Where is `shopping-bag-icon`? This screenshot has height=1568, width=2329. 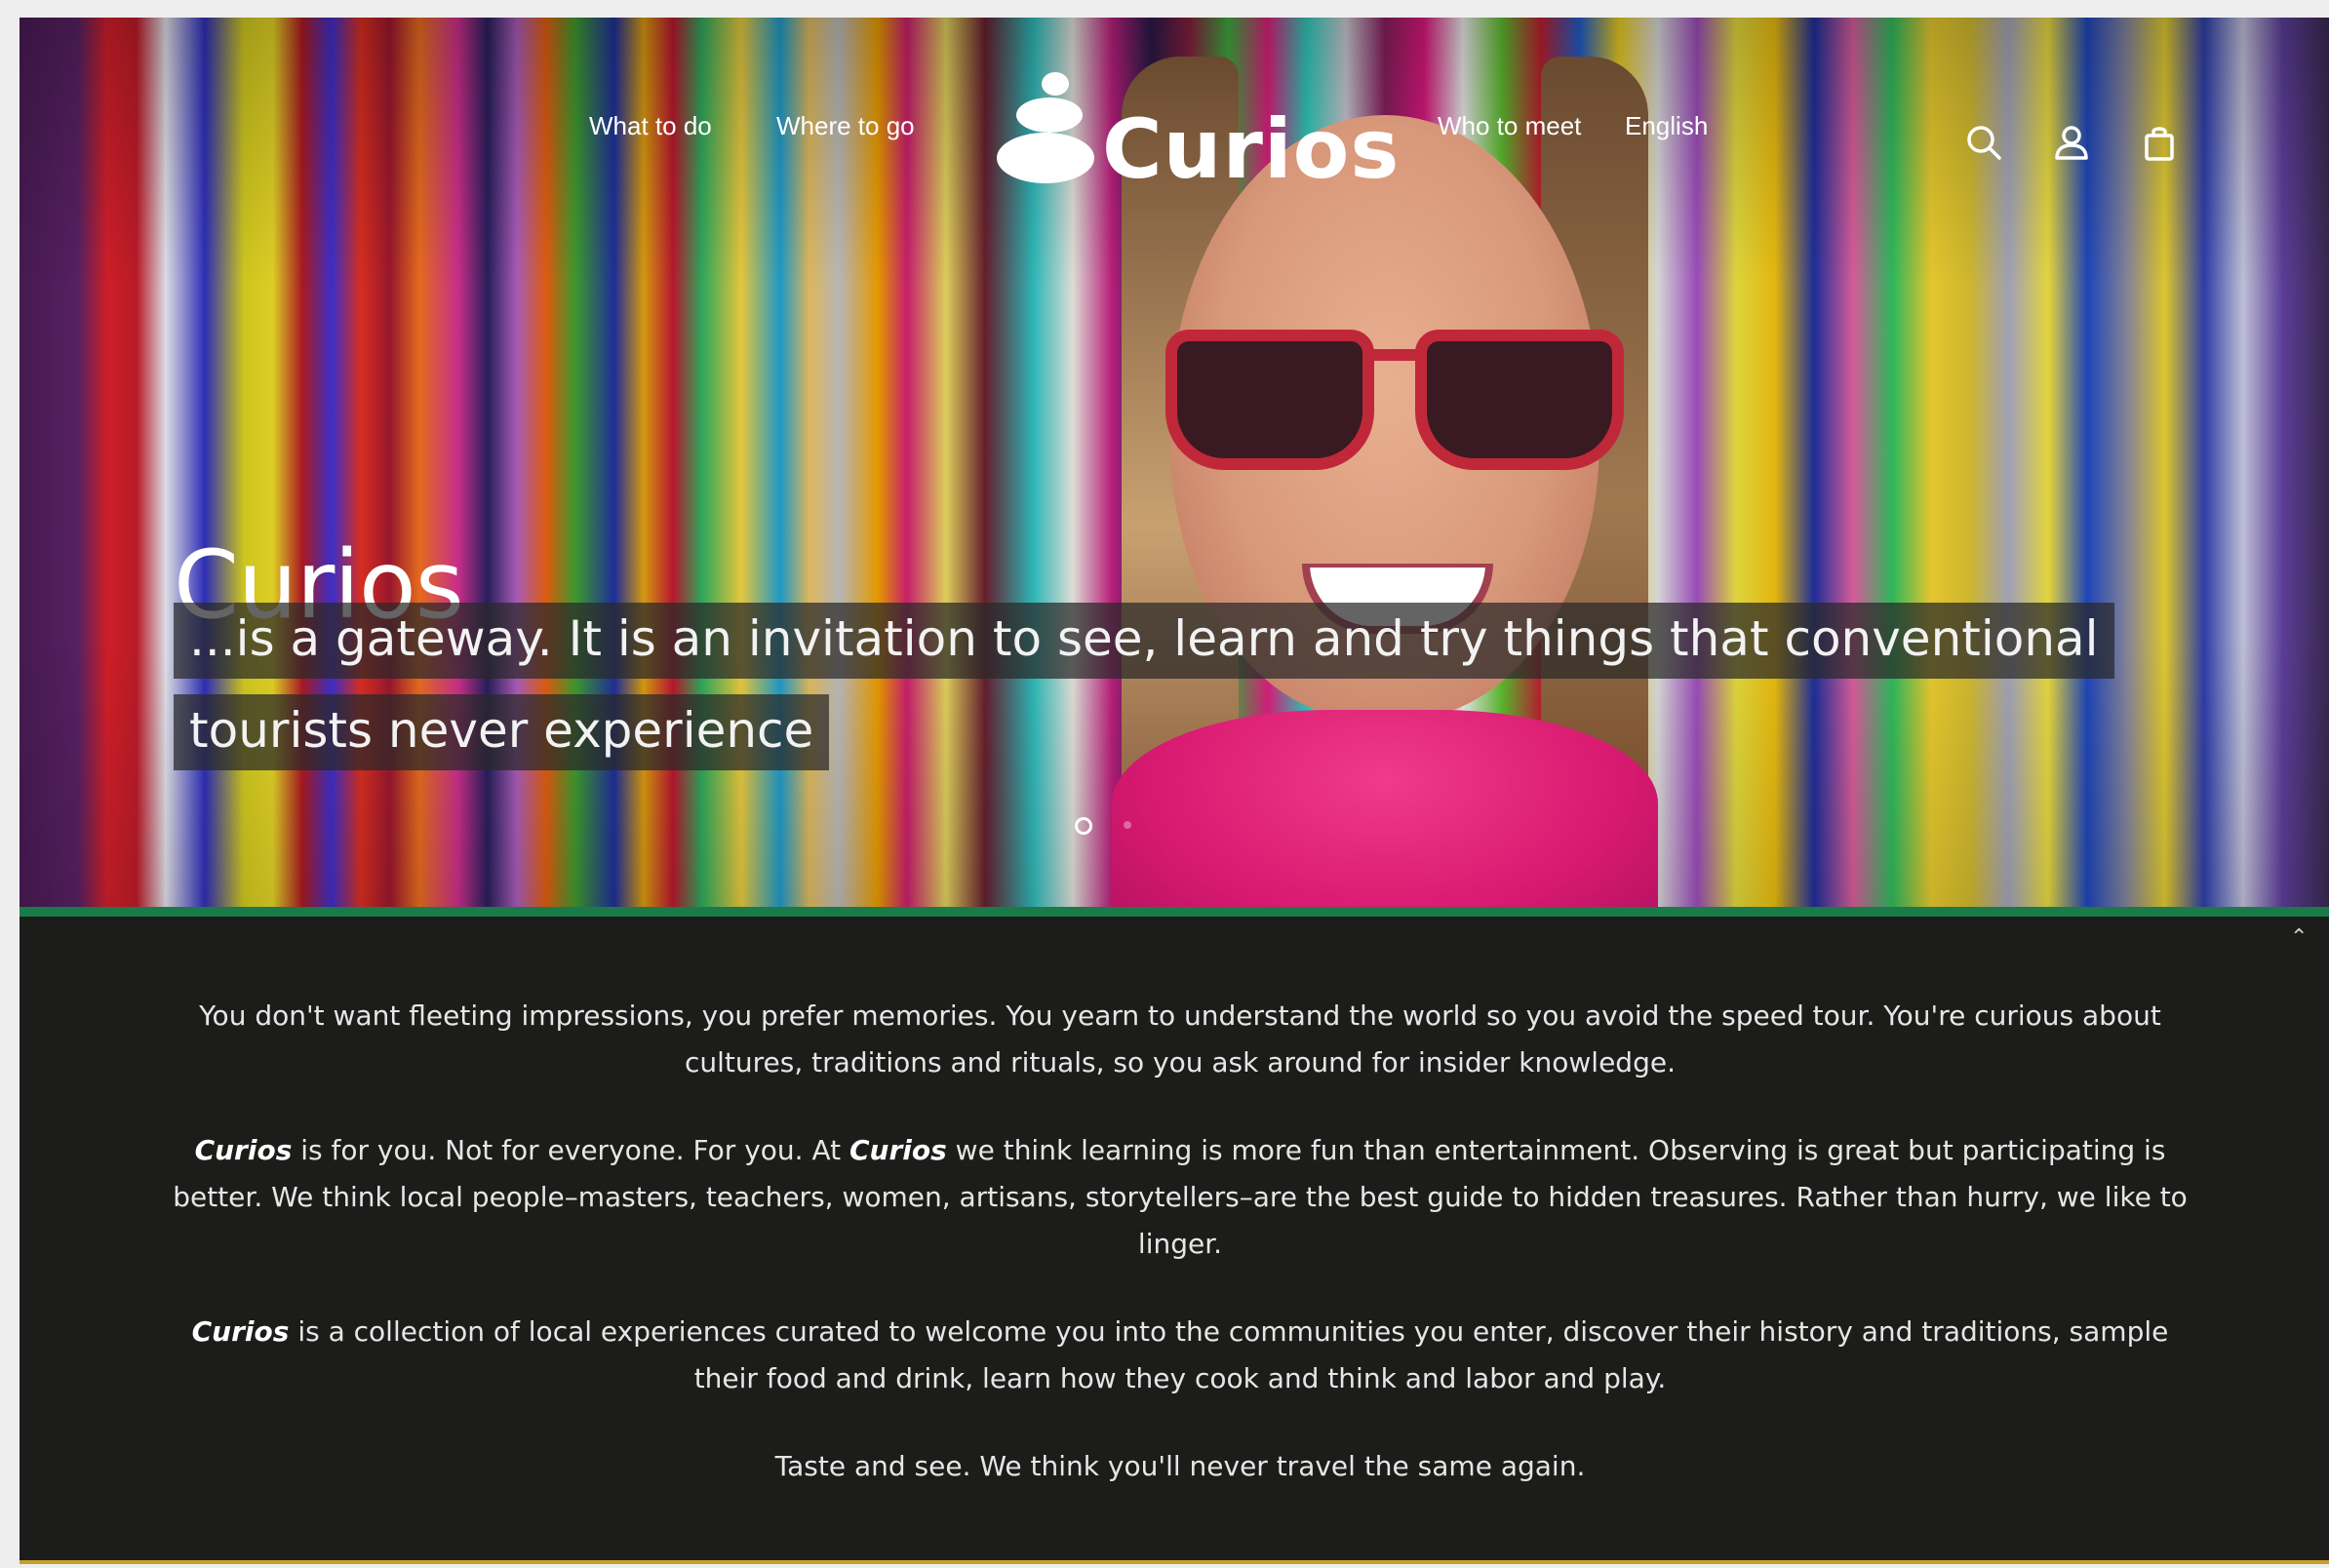
shopping-bag-icon is located at coordinates (2160, 142).